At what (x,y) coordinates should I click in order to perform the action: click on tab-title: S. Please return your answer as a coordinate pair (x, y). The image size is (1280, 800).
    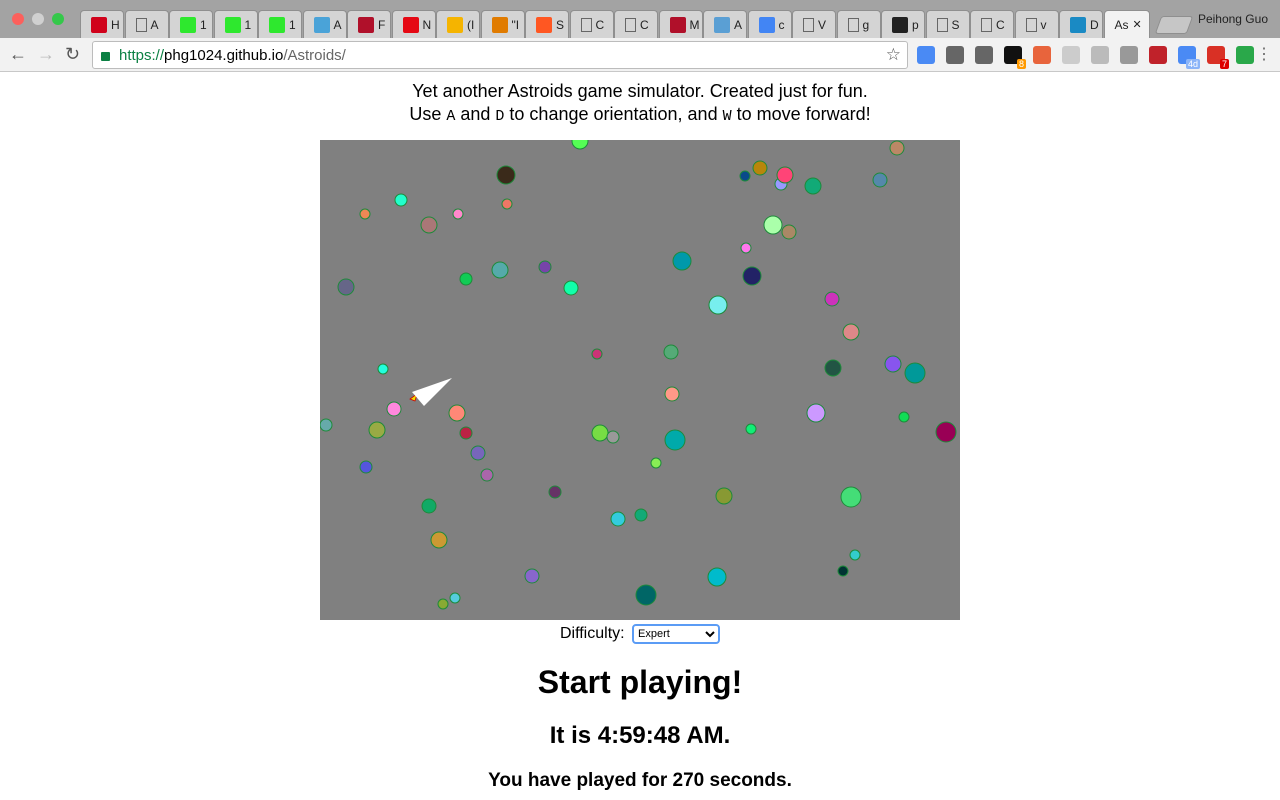
    Looking at the image, I should click on (560, 24).